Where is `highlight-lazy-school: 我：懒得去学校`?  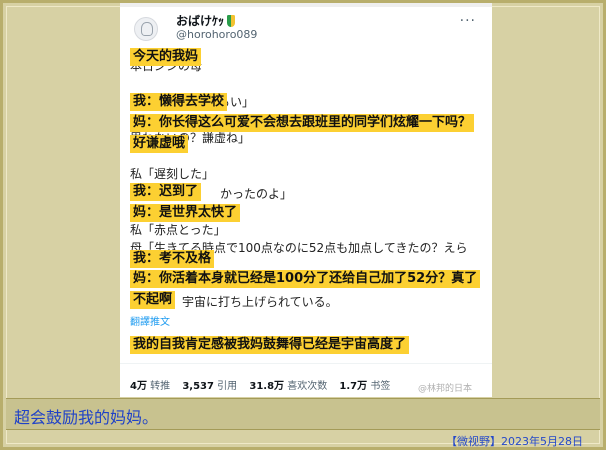 highlight-lazy-school: 我：懒得去学校 is located at coordinates (179, 102).